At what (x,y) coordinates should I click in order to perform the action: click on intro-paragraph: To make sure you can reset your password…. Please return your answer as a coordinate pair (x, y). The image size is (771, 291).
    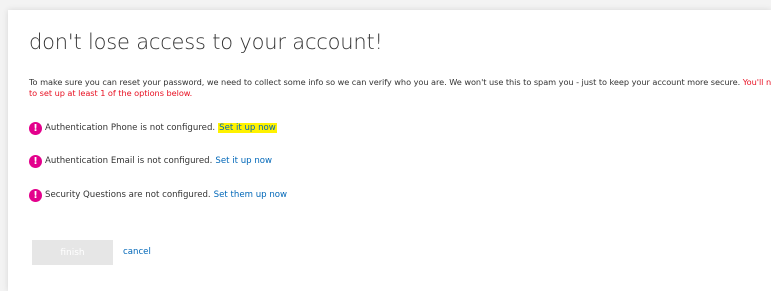
    Looking at the image, I should click on (400, 88).